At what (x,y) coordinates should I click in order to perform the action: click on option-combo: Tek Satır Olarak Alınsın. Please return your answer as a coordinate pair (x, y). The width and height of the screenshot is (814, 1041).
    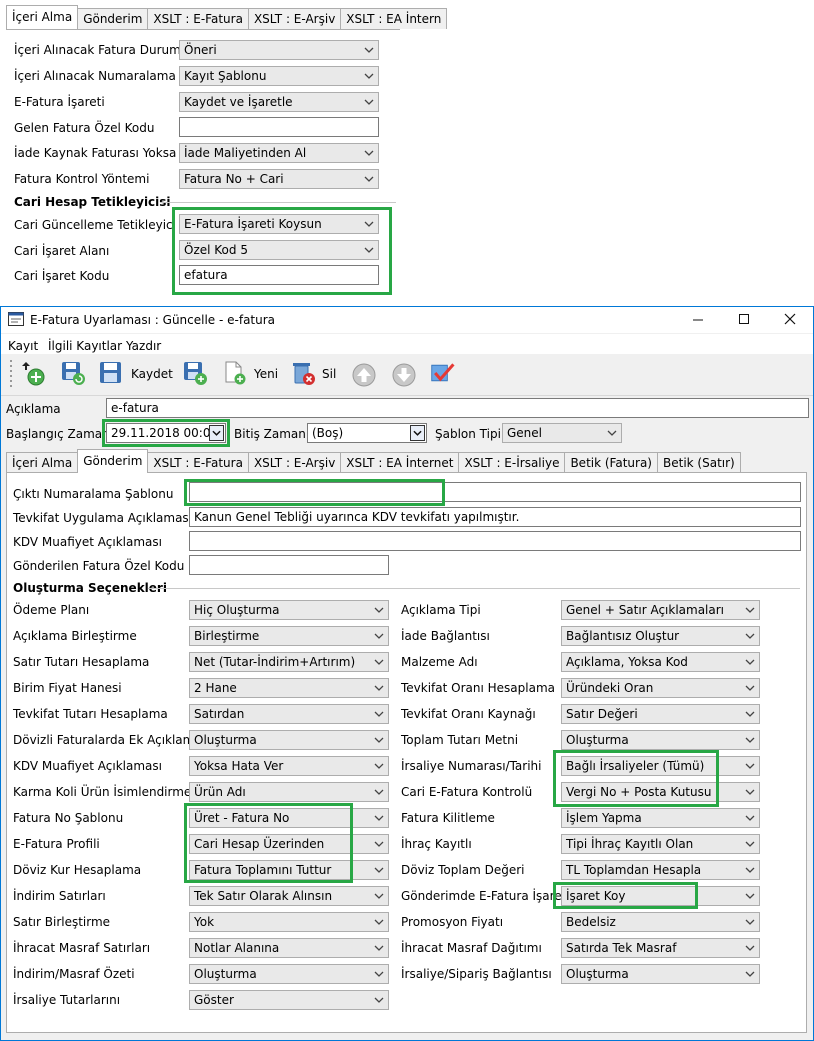
    Looking at the image, I should click on (289, 896).